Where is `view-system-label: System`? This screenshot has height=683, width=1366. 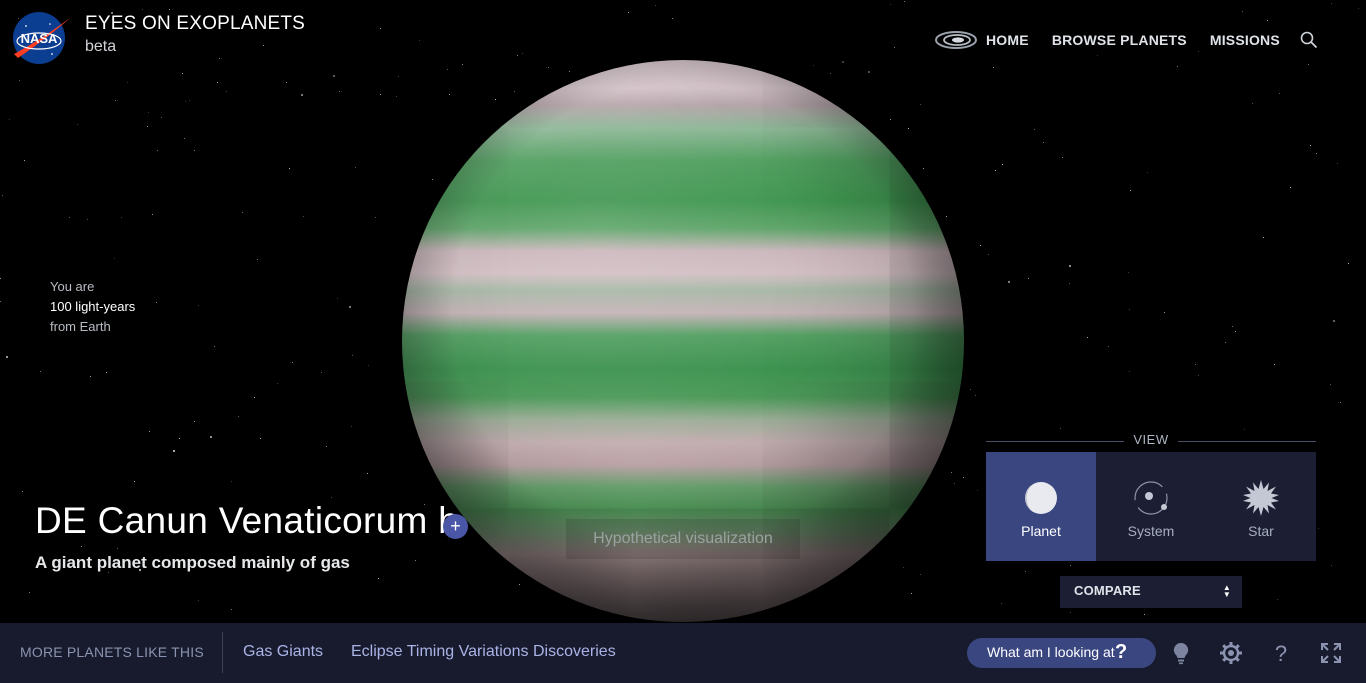
view-system-label: System is located at coordinates (1151, 531).